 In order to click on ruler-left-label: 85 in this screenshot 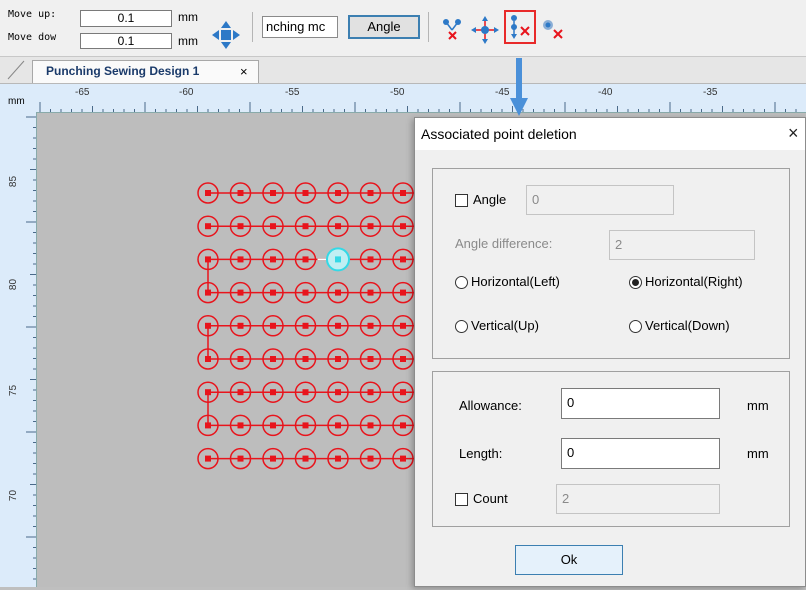, I will do `click(14, 181)`.